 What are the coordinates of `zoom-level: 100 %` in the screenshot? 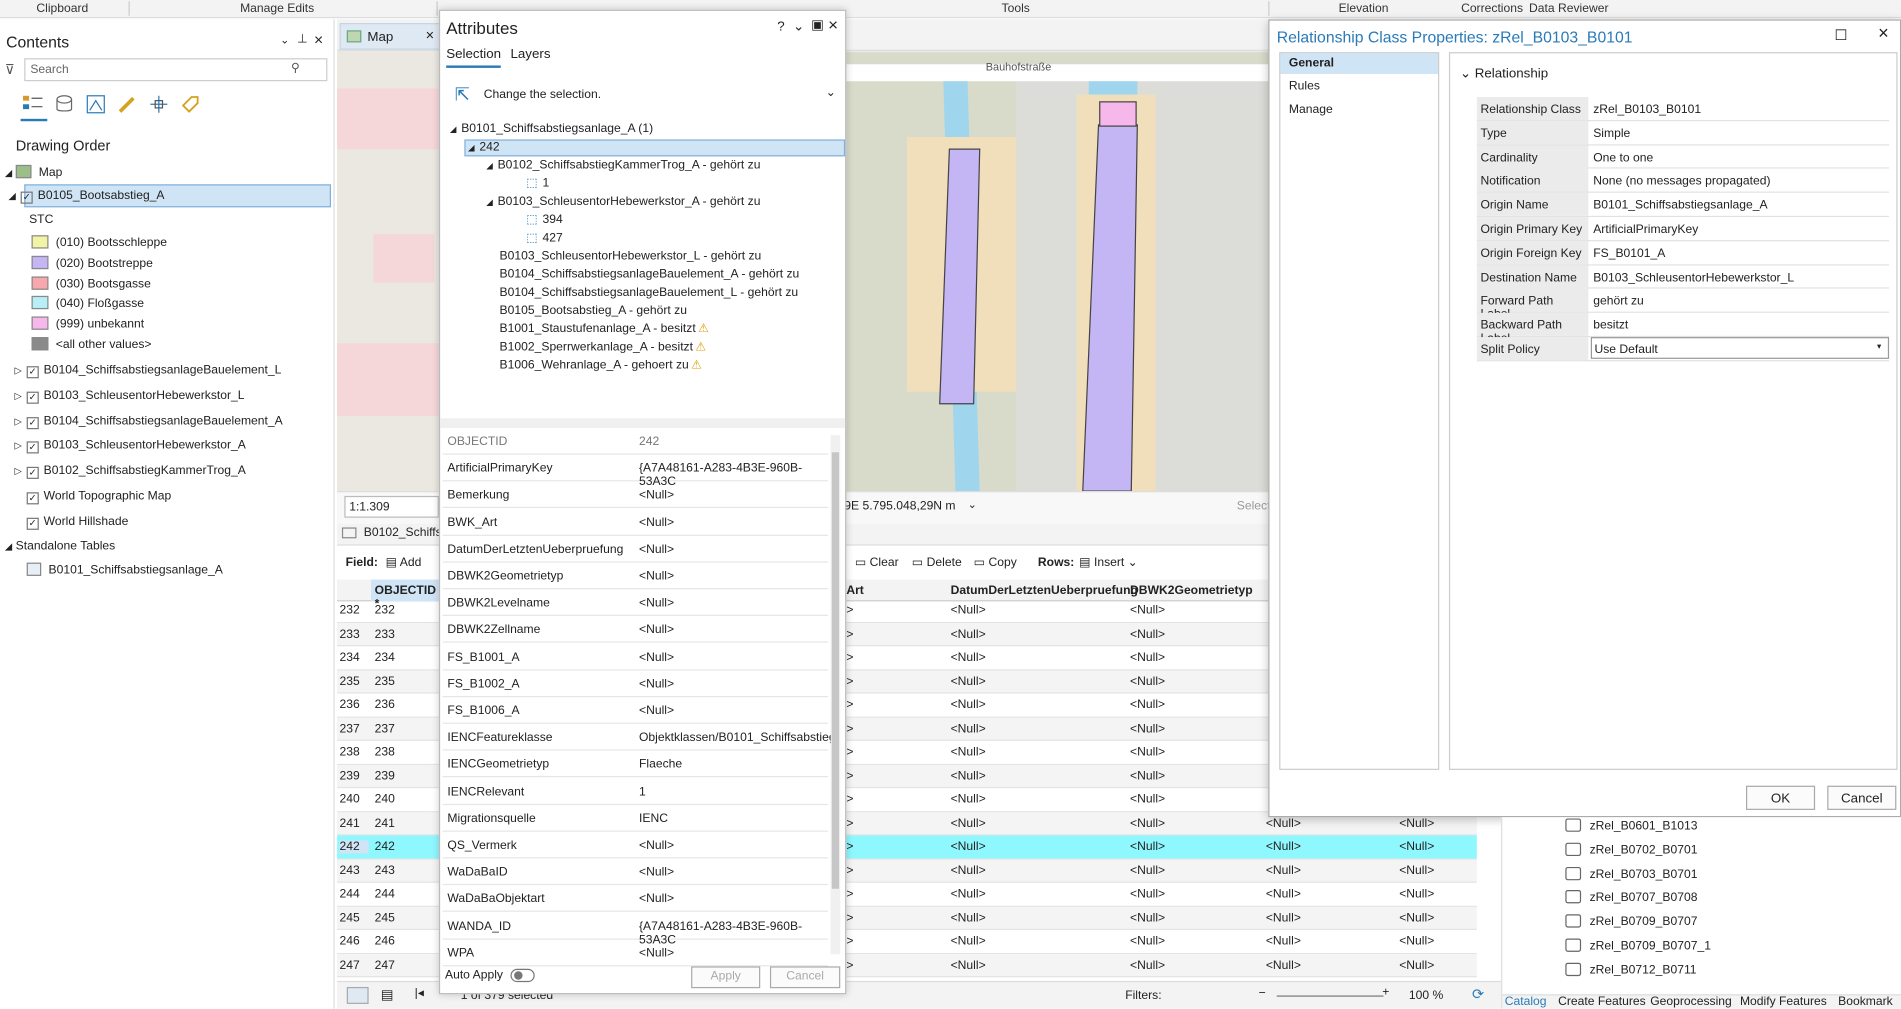 It's located at (1426, 995).